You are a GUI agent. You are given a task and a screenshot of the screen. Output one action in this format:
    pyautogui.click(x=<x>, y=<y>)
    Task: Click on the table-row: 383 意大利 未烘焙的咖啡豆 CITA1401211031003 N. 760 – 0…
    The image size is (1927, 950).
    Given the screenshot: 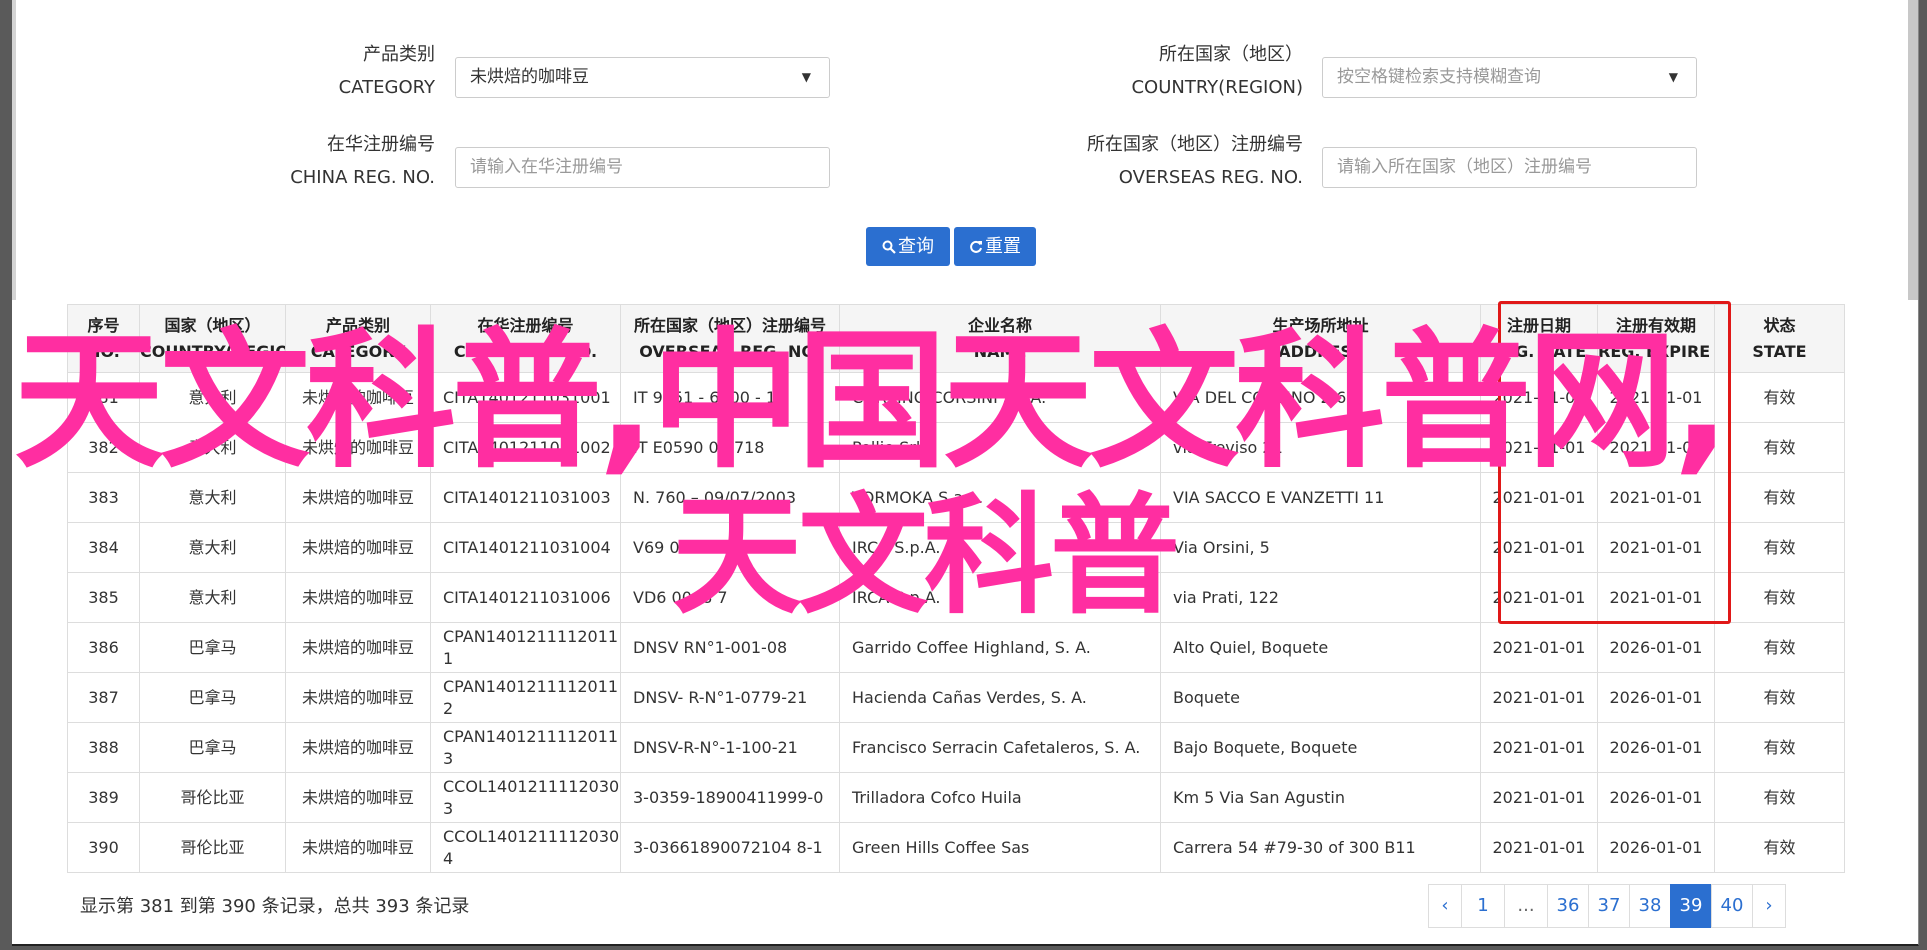 What is the action you would take?
    pyautogui.click(x=956, y=497)
    